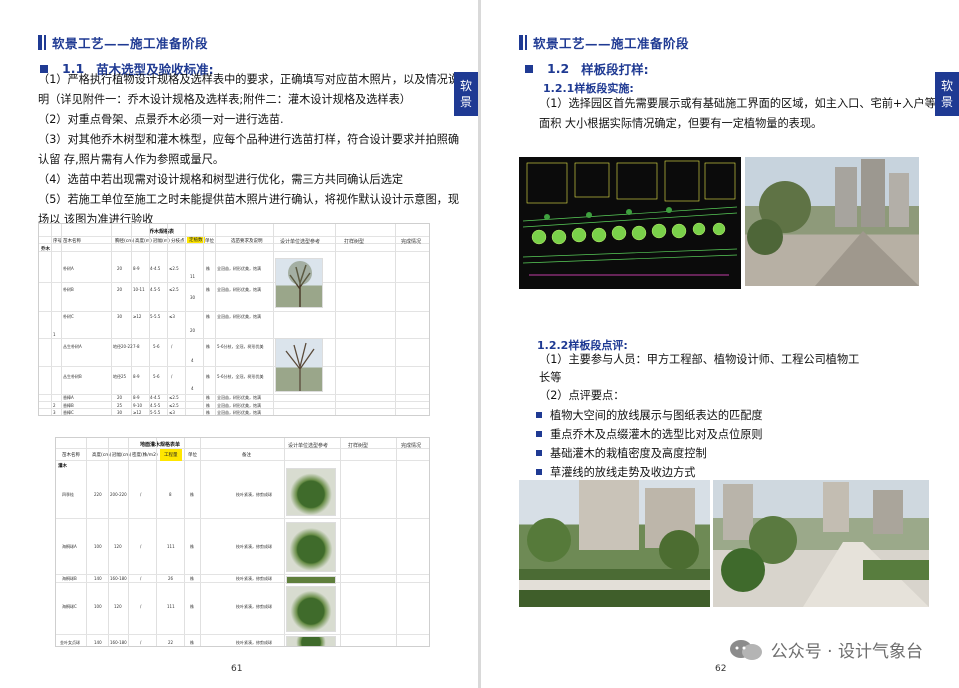 The height and width of the screenshot is (688, 959). What do you see at coordinates (721, 669) in the screenshot?
I see `right-page-number: 62` at bounding box center [721, 669].